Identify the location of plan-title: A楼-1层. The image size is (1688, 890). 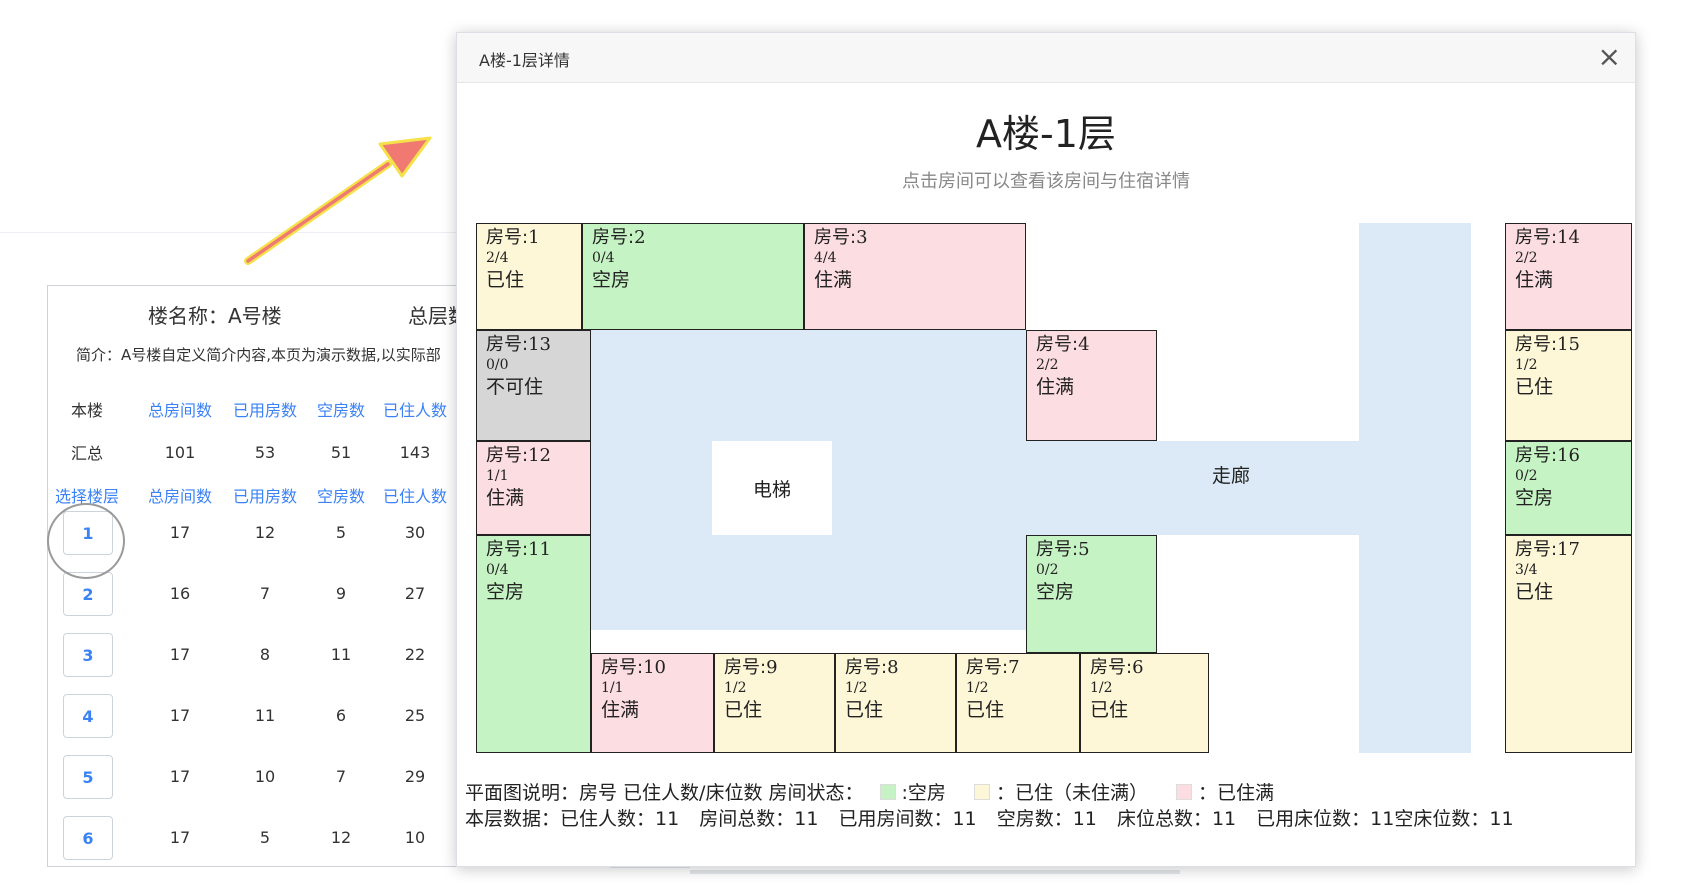
(1046, 134).